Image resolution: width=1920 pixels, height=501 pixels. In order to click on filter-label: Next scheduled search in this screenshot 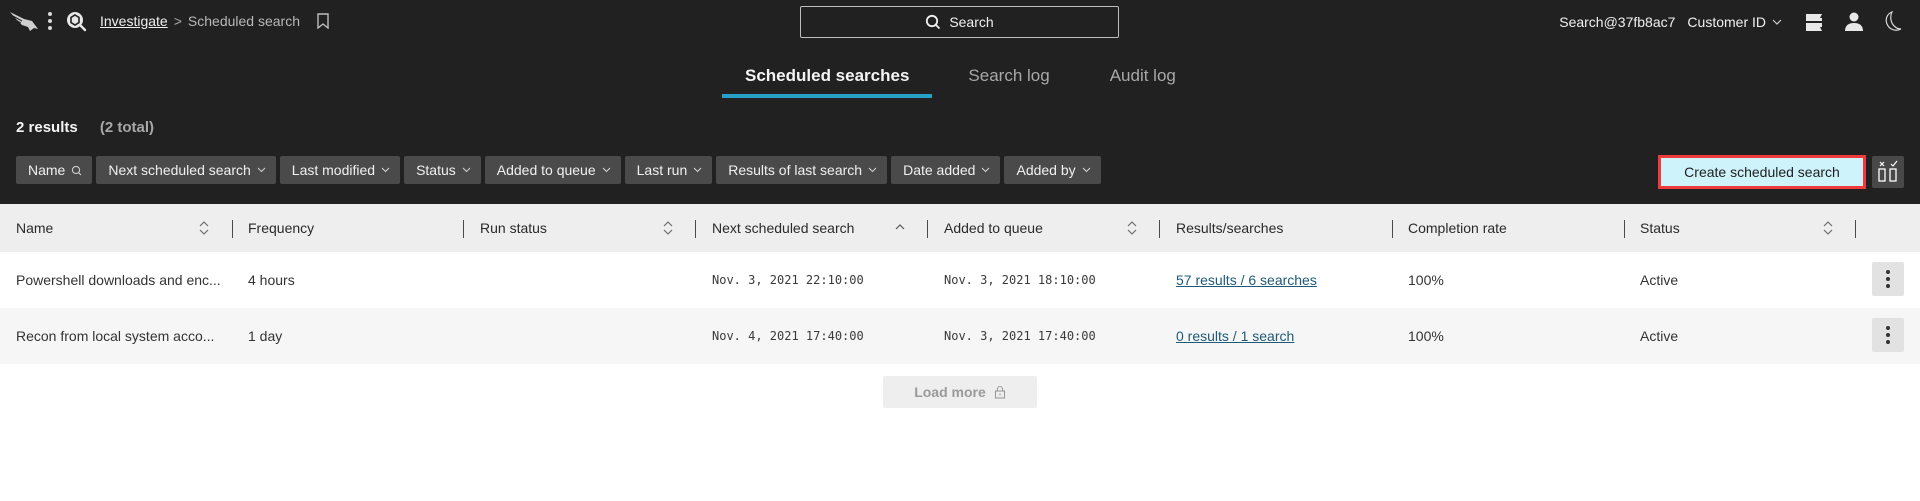, I will do `click(179, 170)`.